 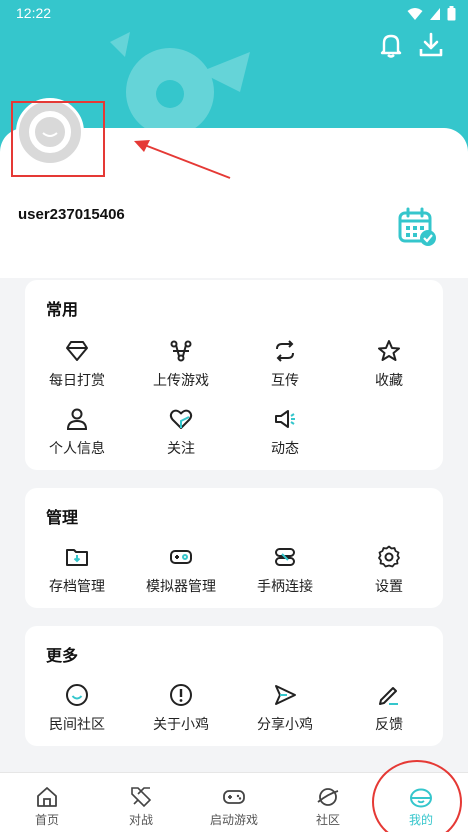 I want to click on menu-controller-connect: 手柄连接, so click(x=285, y=572).